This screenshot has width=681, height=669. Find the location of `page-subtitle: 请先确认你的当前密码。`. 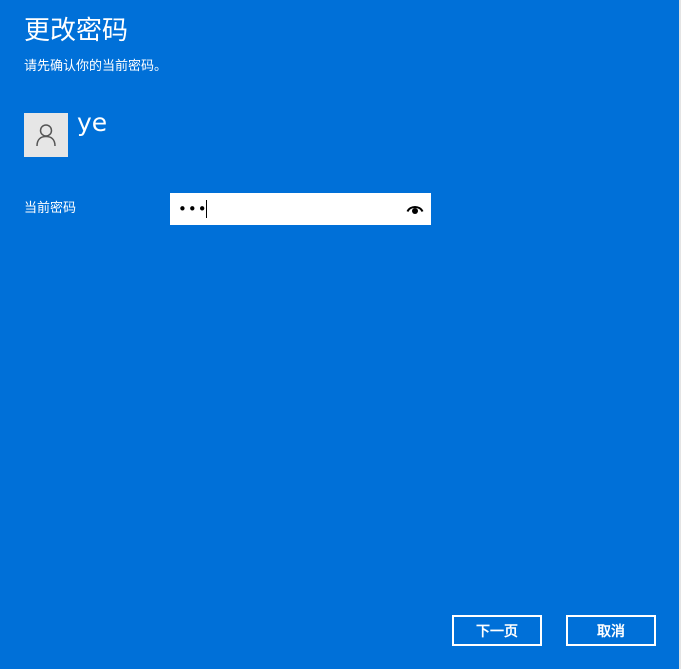

page-subtitle: 请先确认你的当前密码。 is located at coordinates (96, 66).